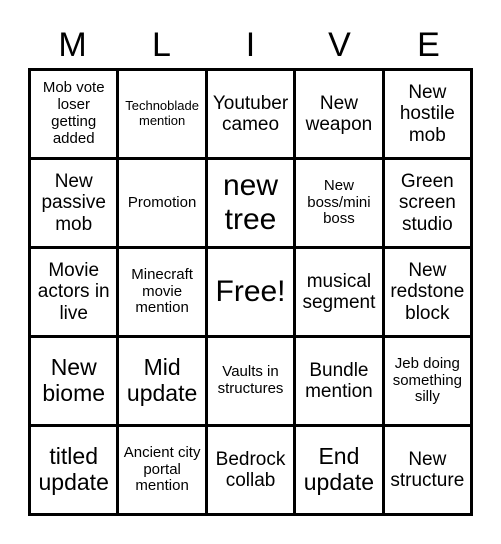  I want to click on bingo-cell-label: Promotion, so click(162, 202).